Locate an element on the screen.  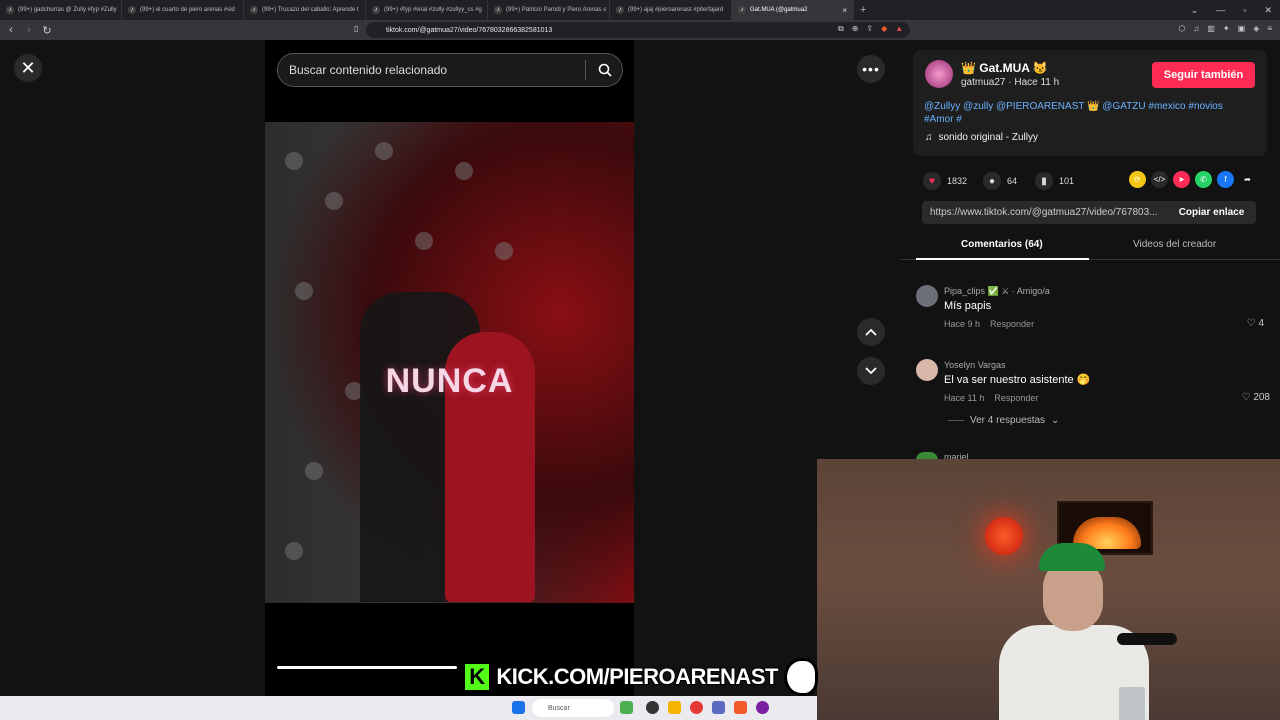
comment-like-button: ♡ 208 is located at coordinates (1253, 397).